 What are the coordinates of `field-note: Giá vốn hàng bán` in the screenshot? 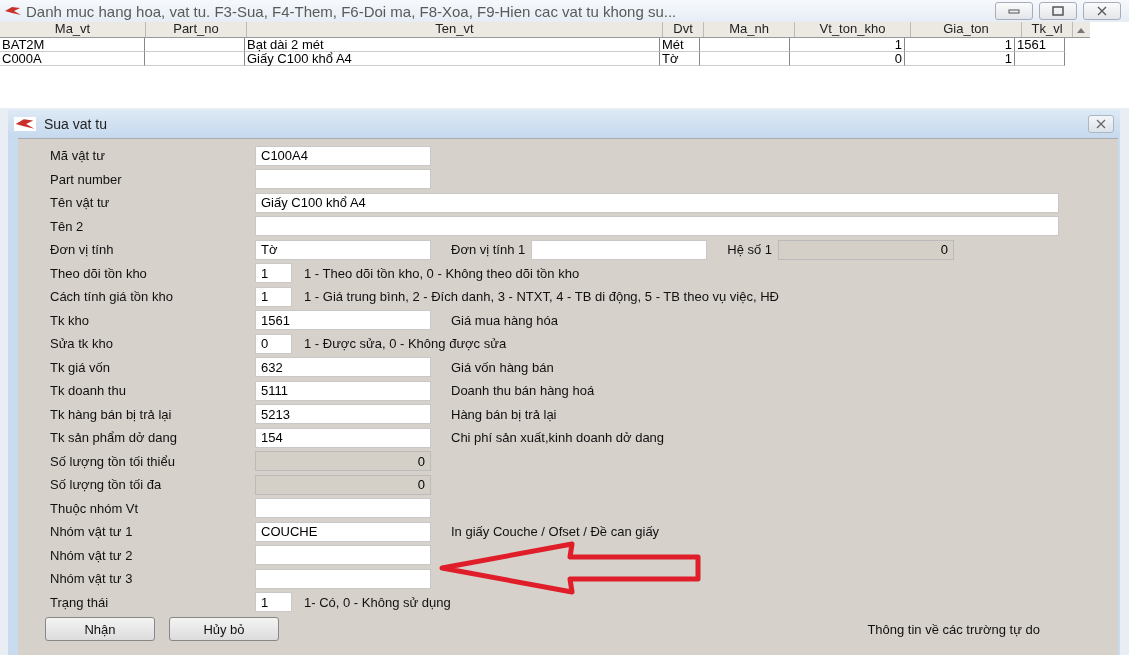 It's located at (502, 367).